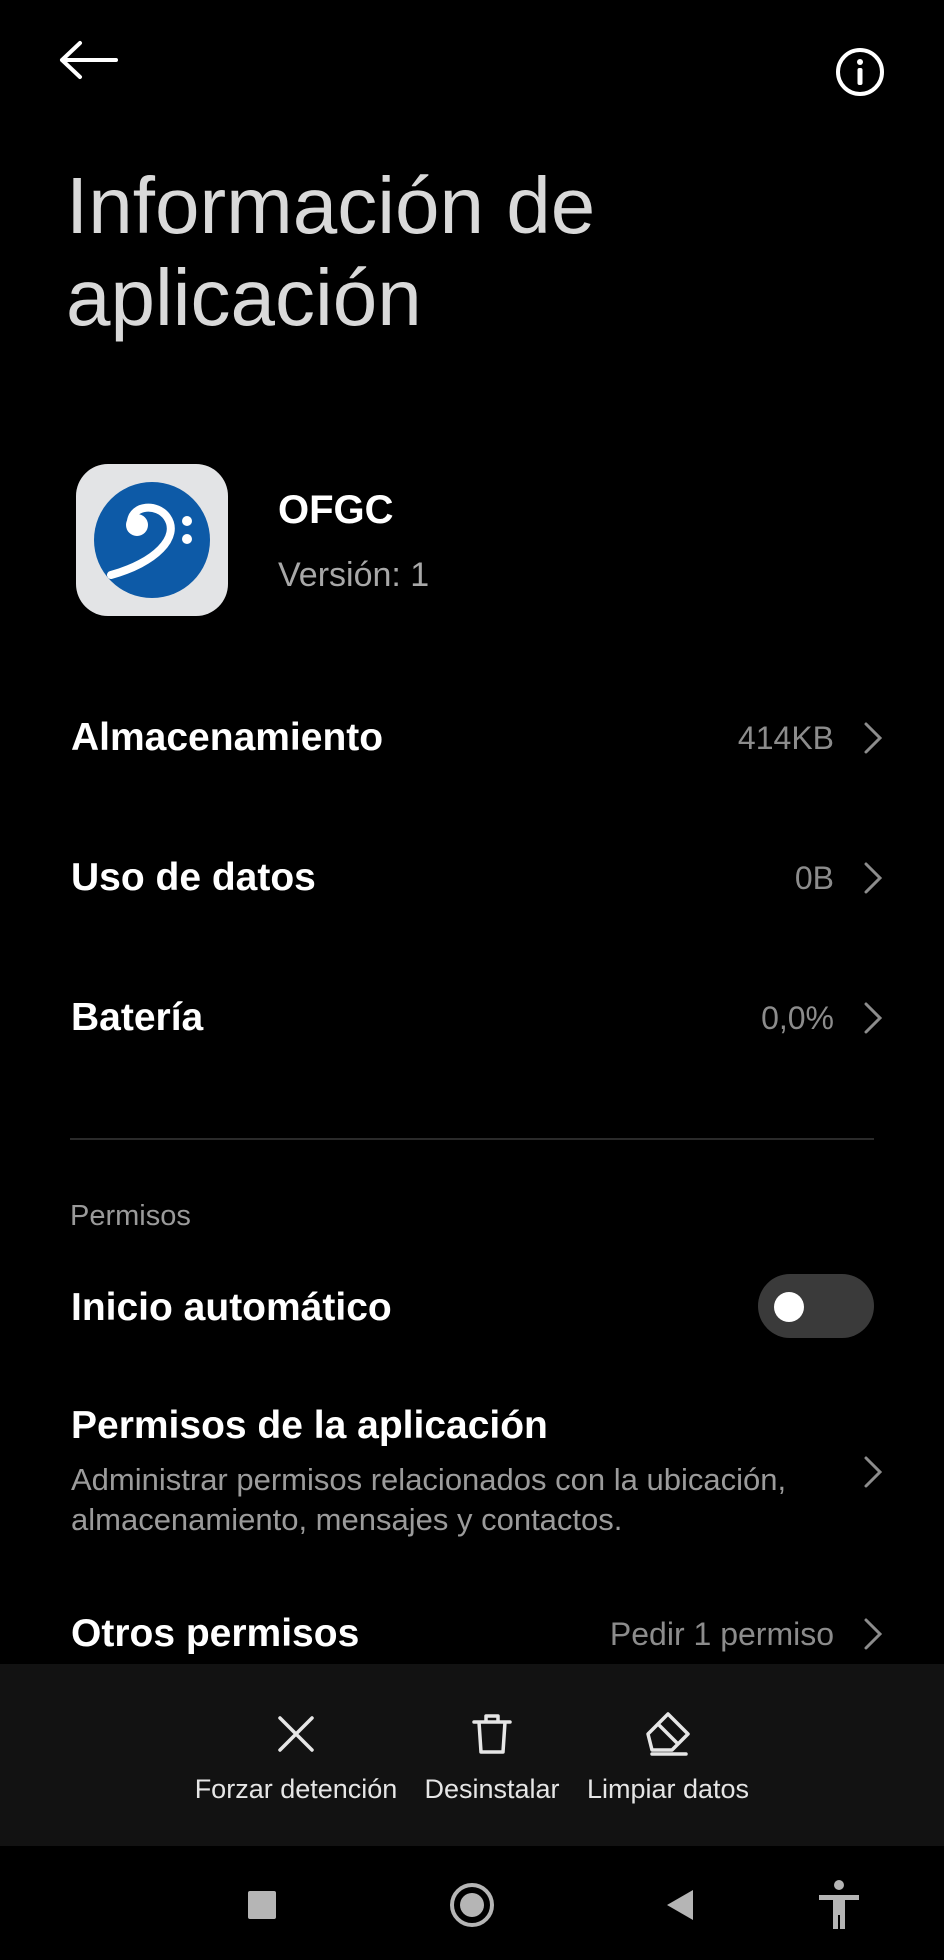 This screenshot has width=944, height=1960. I want to click on toggle-knob, so click(789, 1307).